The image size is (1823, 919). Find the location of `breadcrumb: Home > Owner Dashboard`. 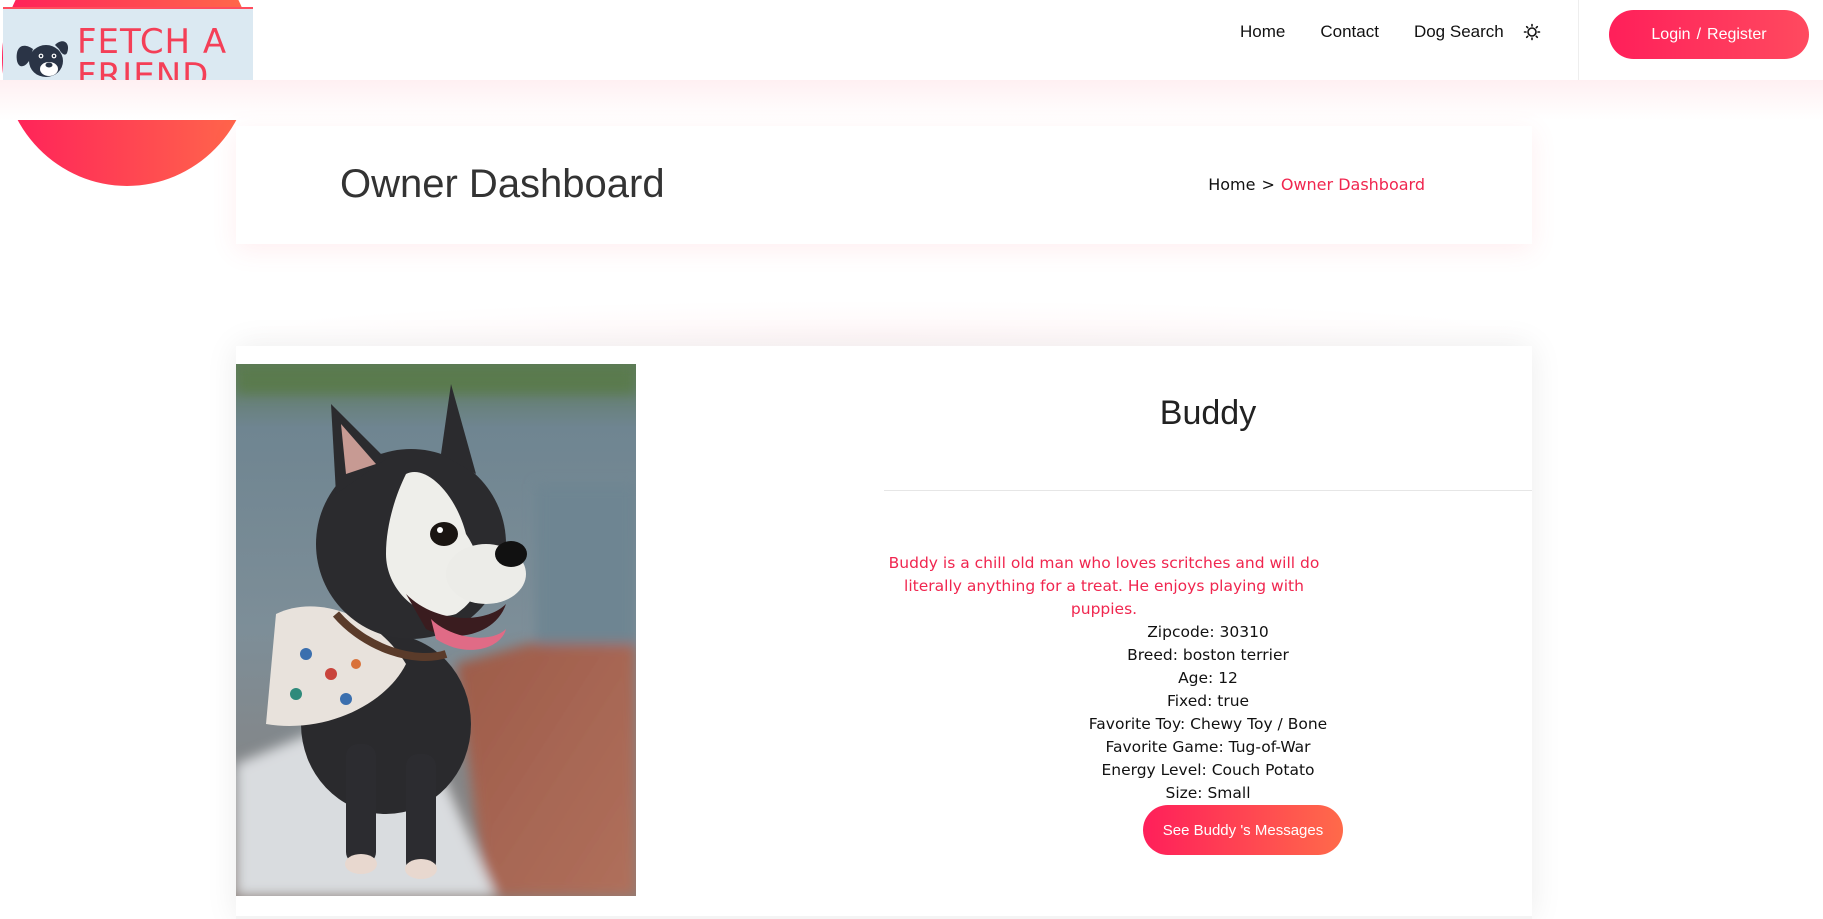

breadcrumb: Home > Owner Dashboard is located at coordinates (1316, 184).